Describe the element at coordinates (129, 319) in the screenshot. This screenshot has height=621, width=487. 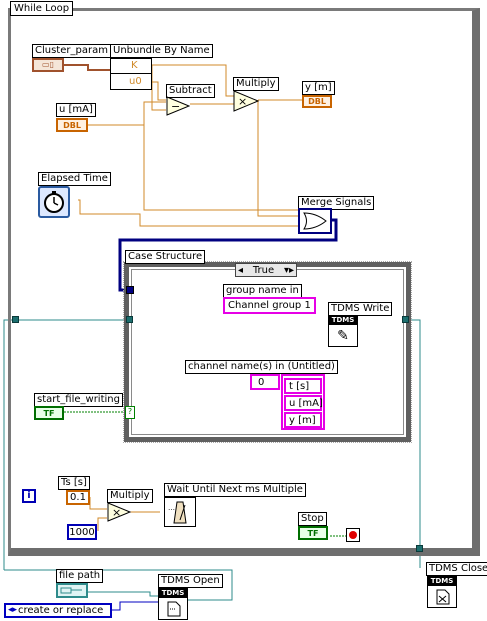
I see `case-left-tunnel` at that location.